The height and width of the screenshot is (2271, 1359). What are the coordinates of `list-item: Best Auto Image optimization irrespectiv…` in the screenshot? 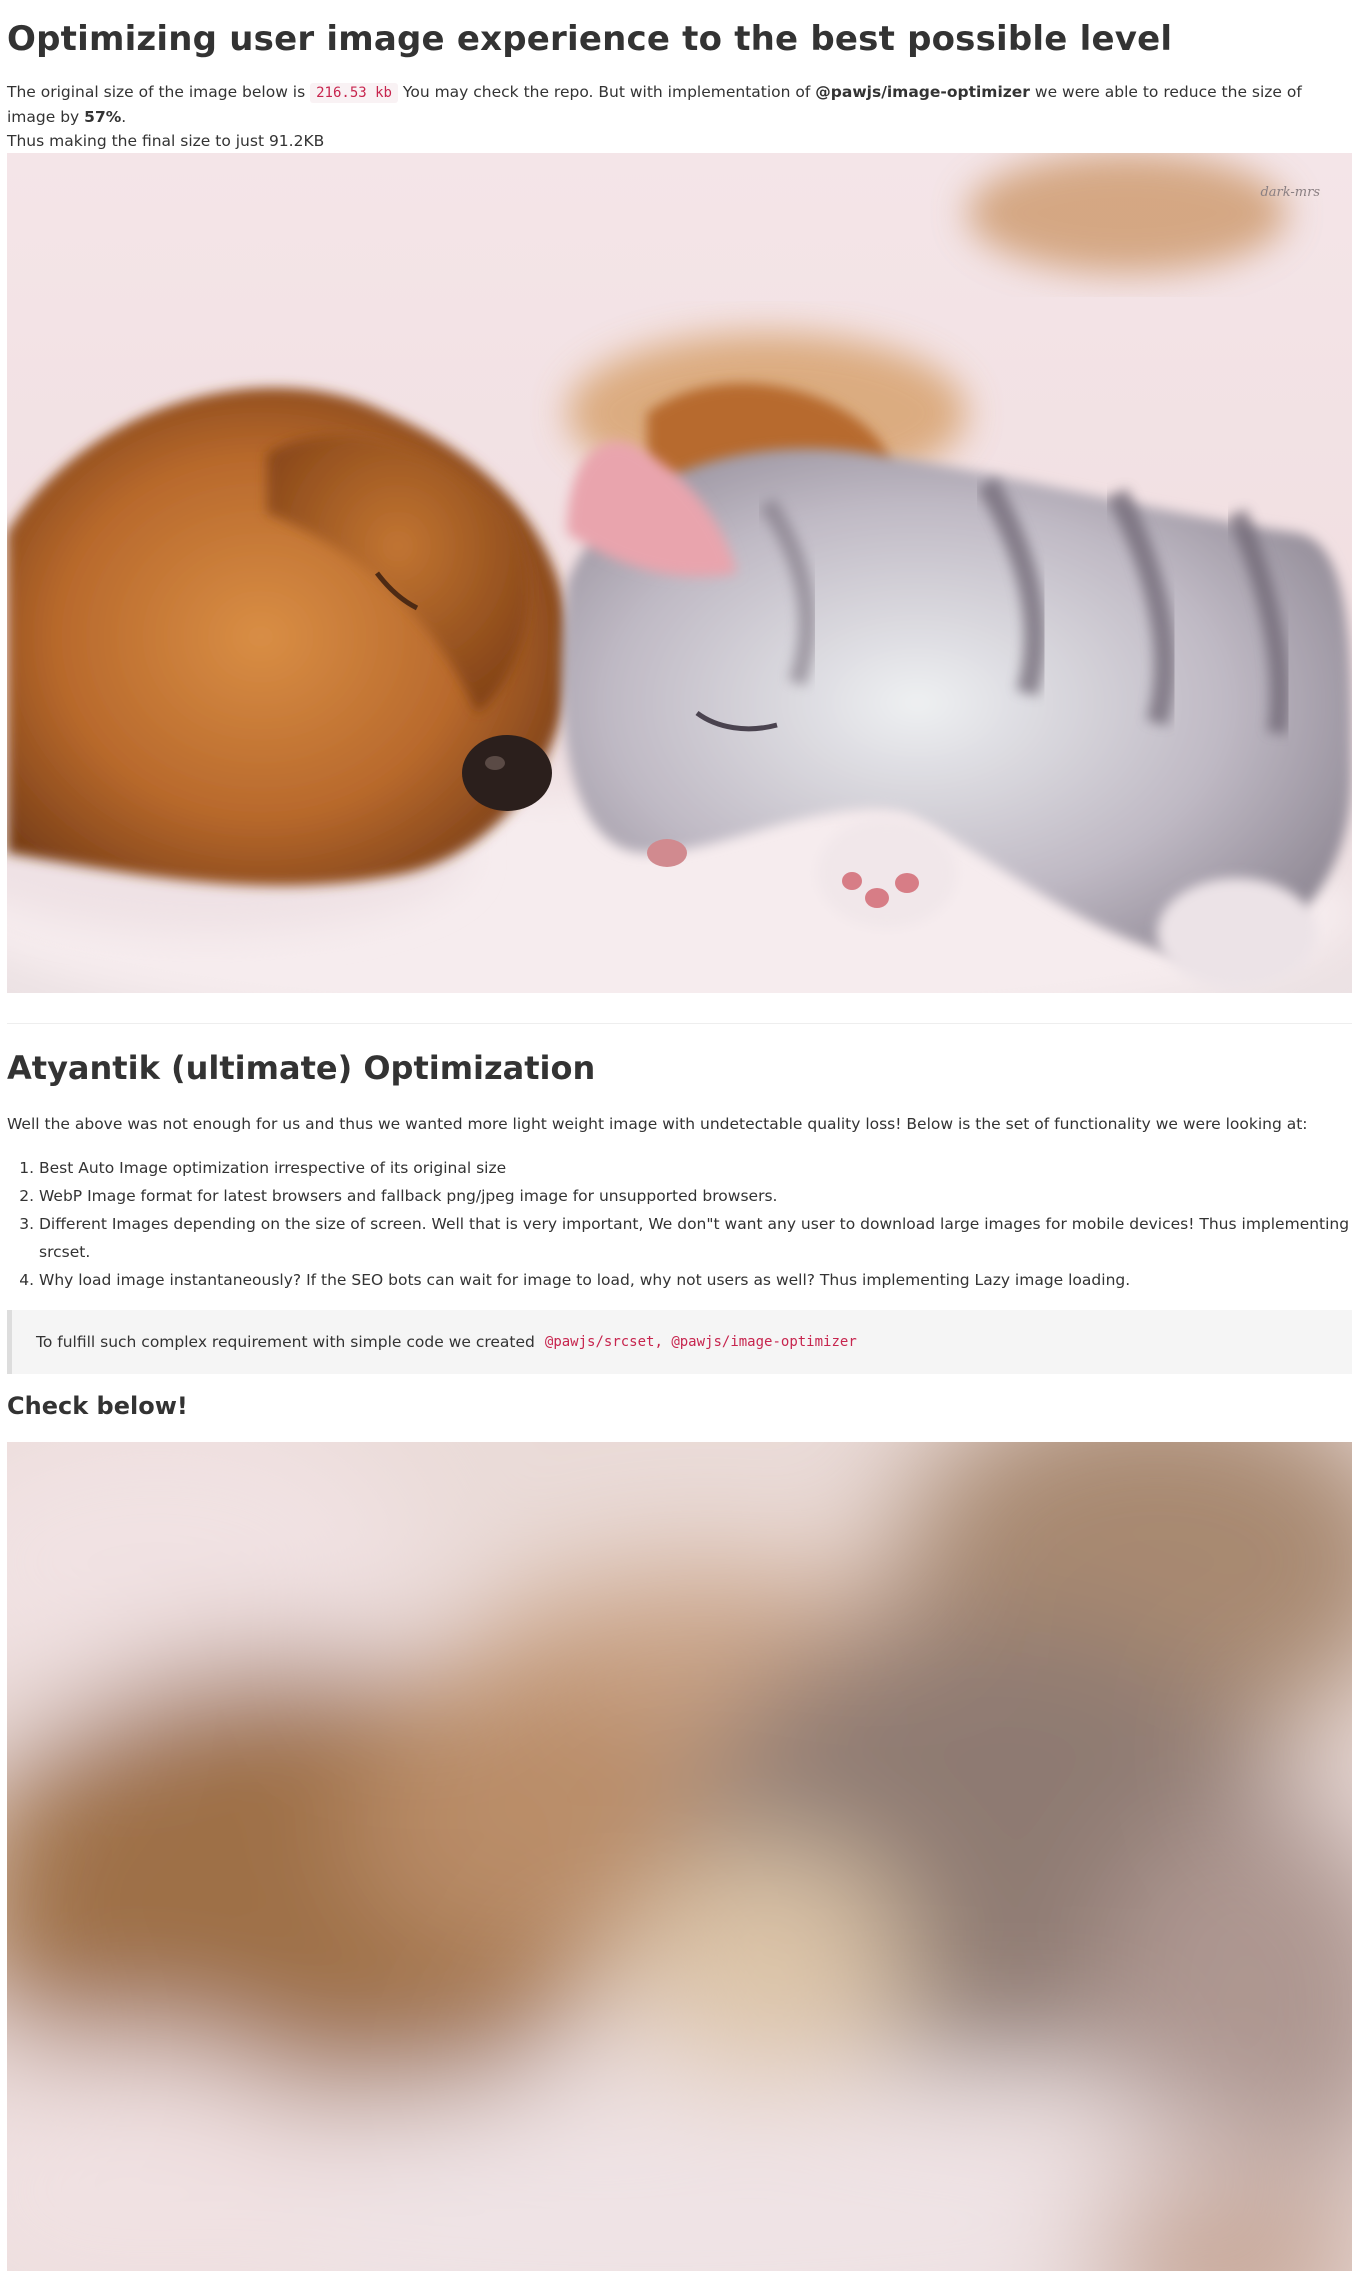 It's located at (695, 1168).